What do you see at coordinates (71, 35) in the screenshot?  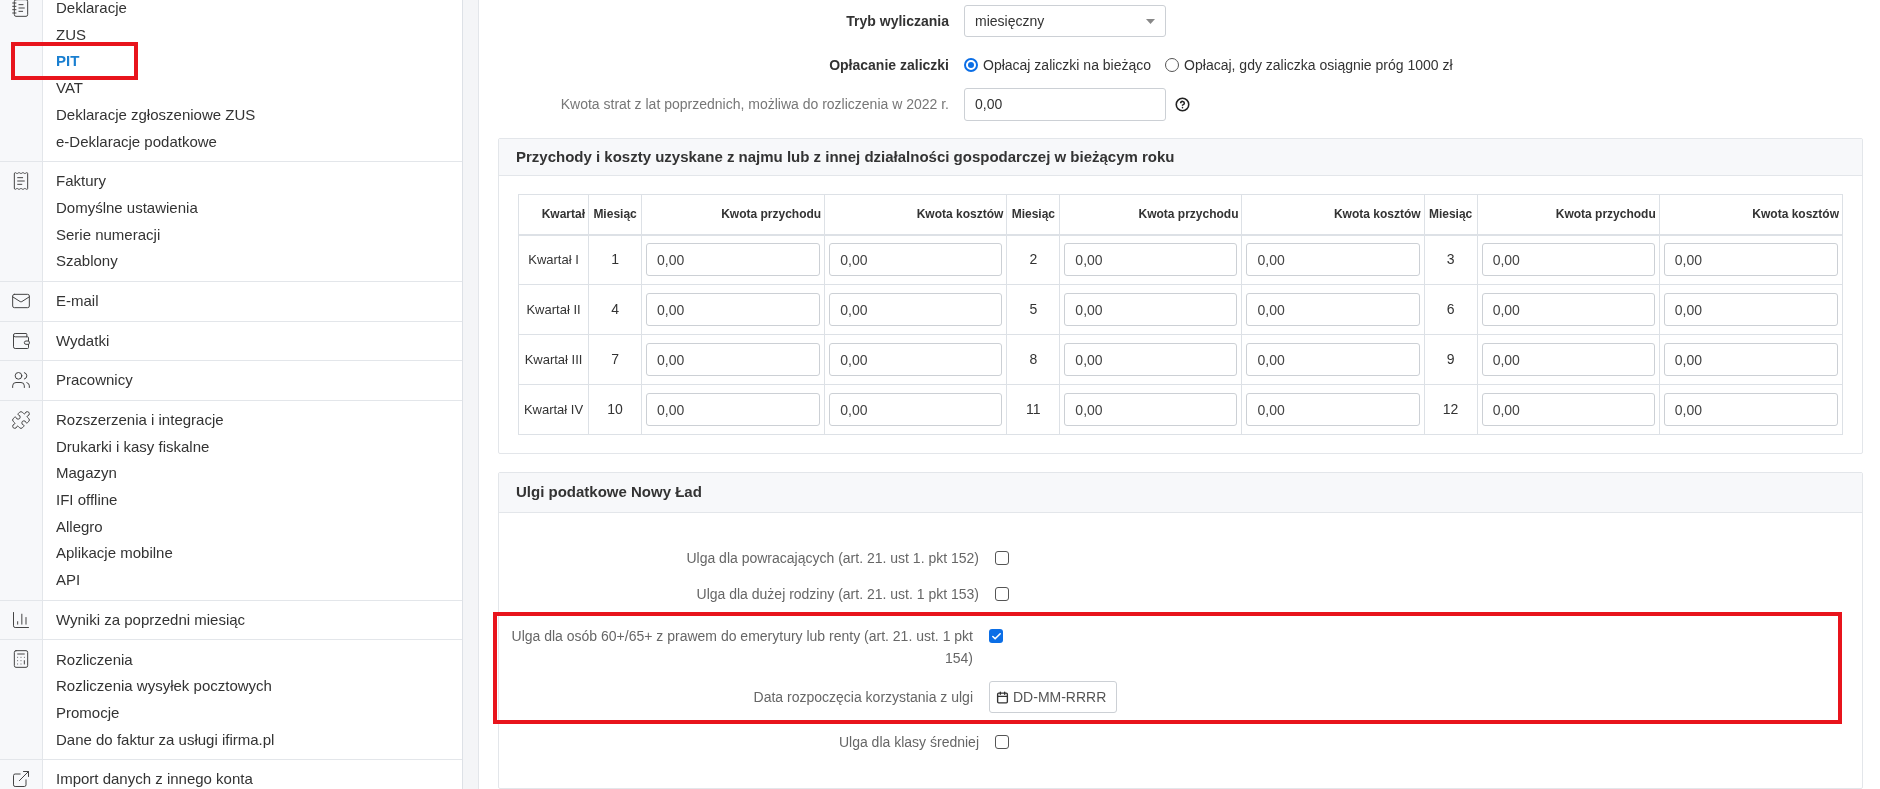 I see `sidebar-link: ZUS` at bounding box center [71, 35].